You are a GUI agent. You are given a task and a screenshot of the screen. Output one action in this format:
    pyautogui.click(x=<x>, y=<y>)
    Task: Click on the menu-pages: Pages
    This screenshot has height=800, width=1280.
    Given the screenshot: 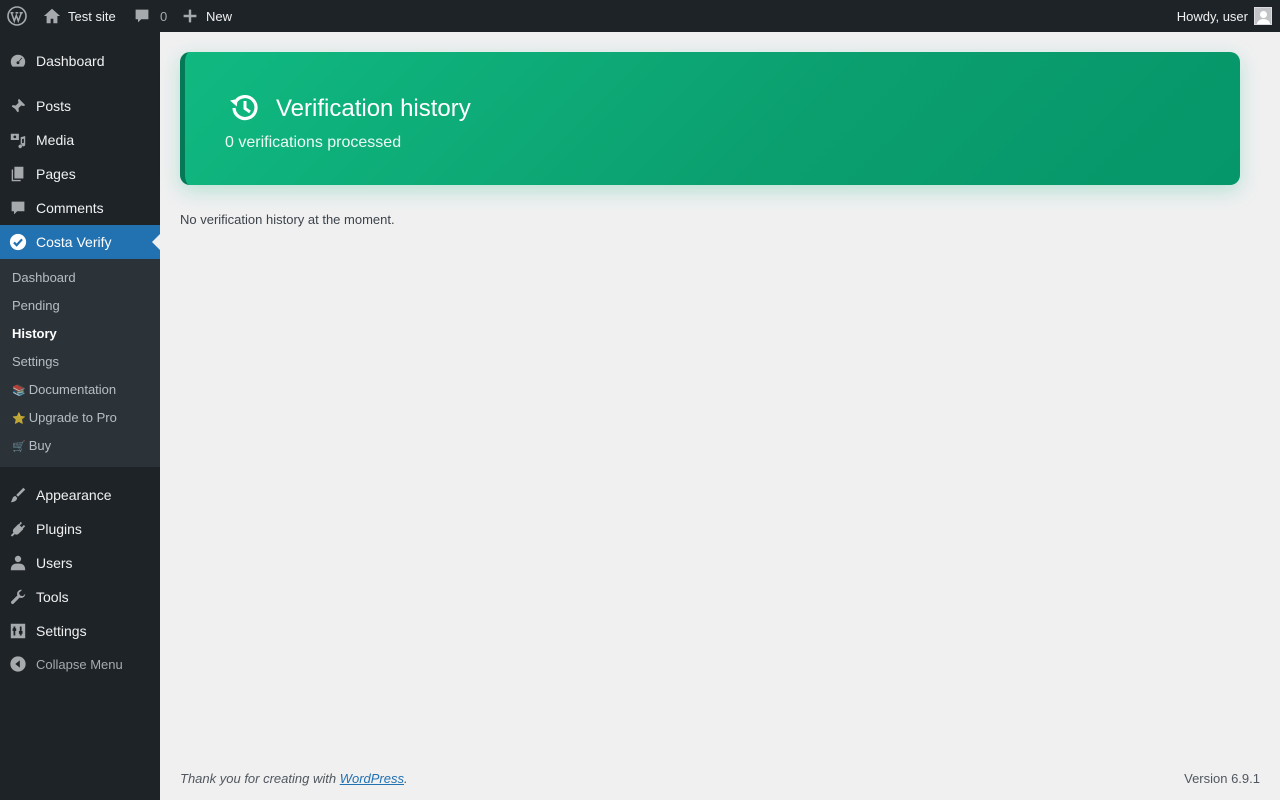 What is the action you would take?
    pyautogui.click(x=80, y=174)
    